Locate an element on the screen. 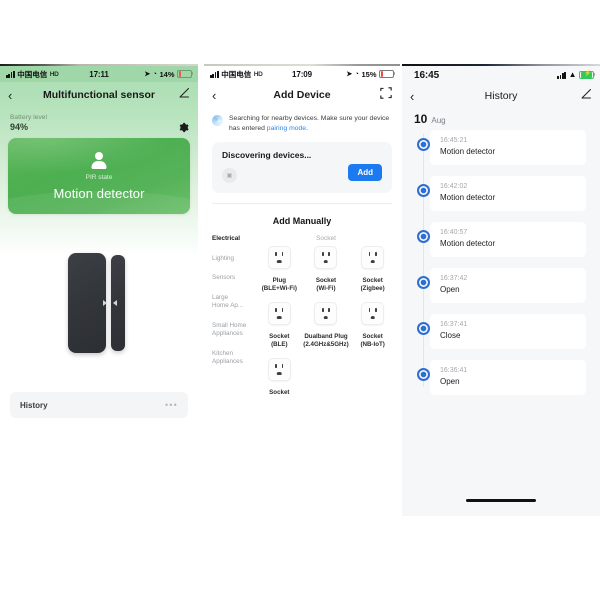 This screenshot has height=600, width=600. nav-bar-add-device: ‹ Add Device is located at coordinates (302, 95).